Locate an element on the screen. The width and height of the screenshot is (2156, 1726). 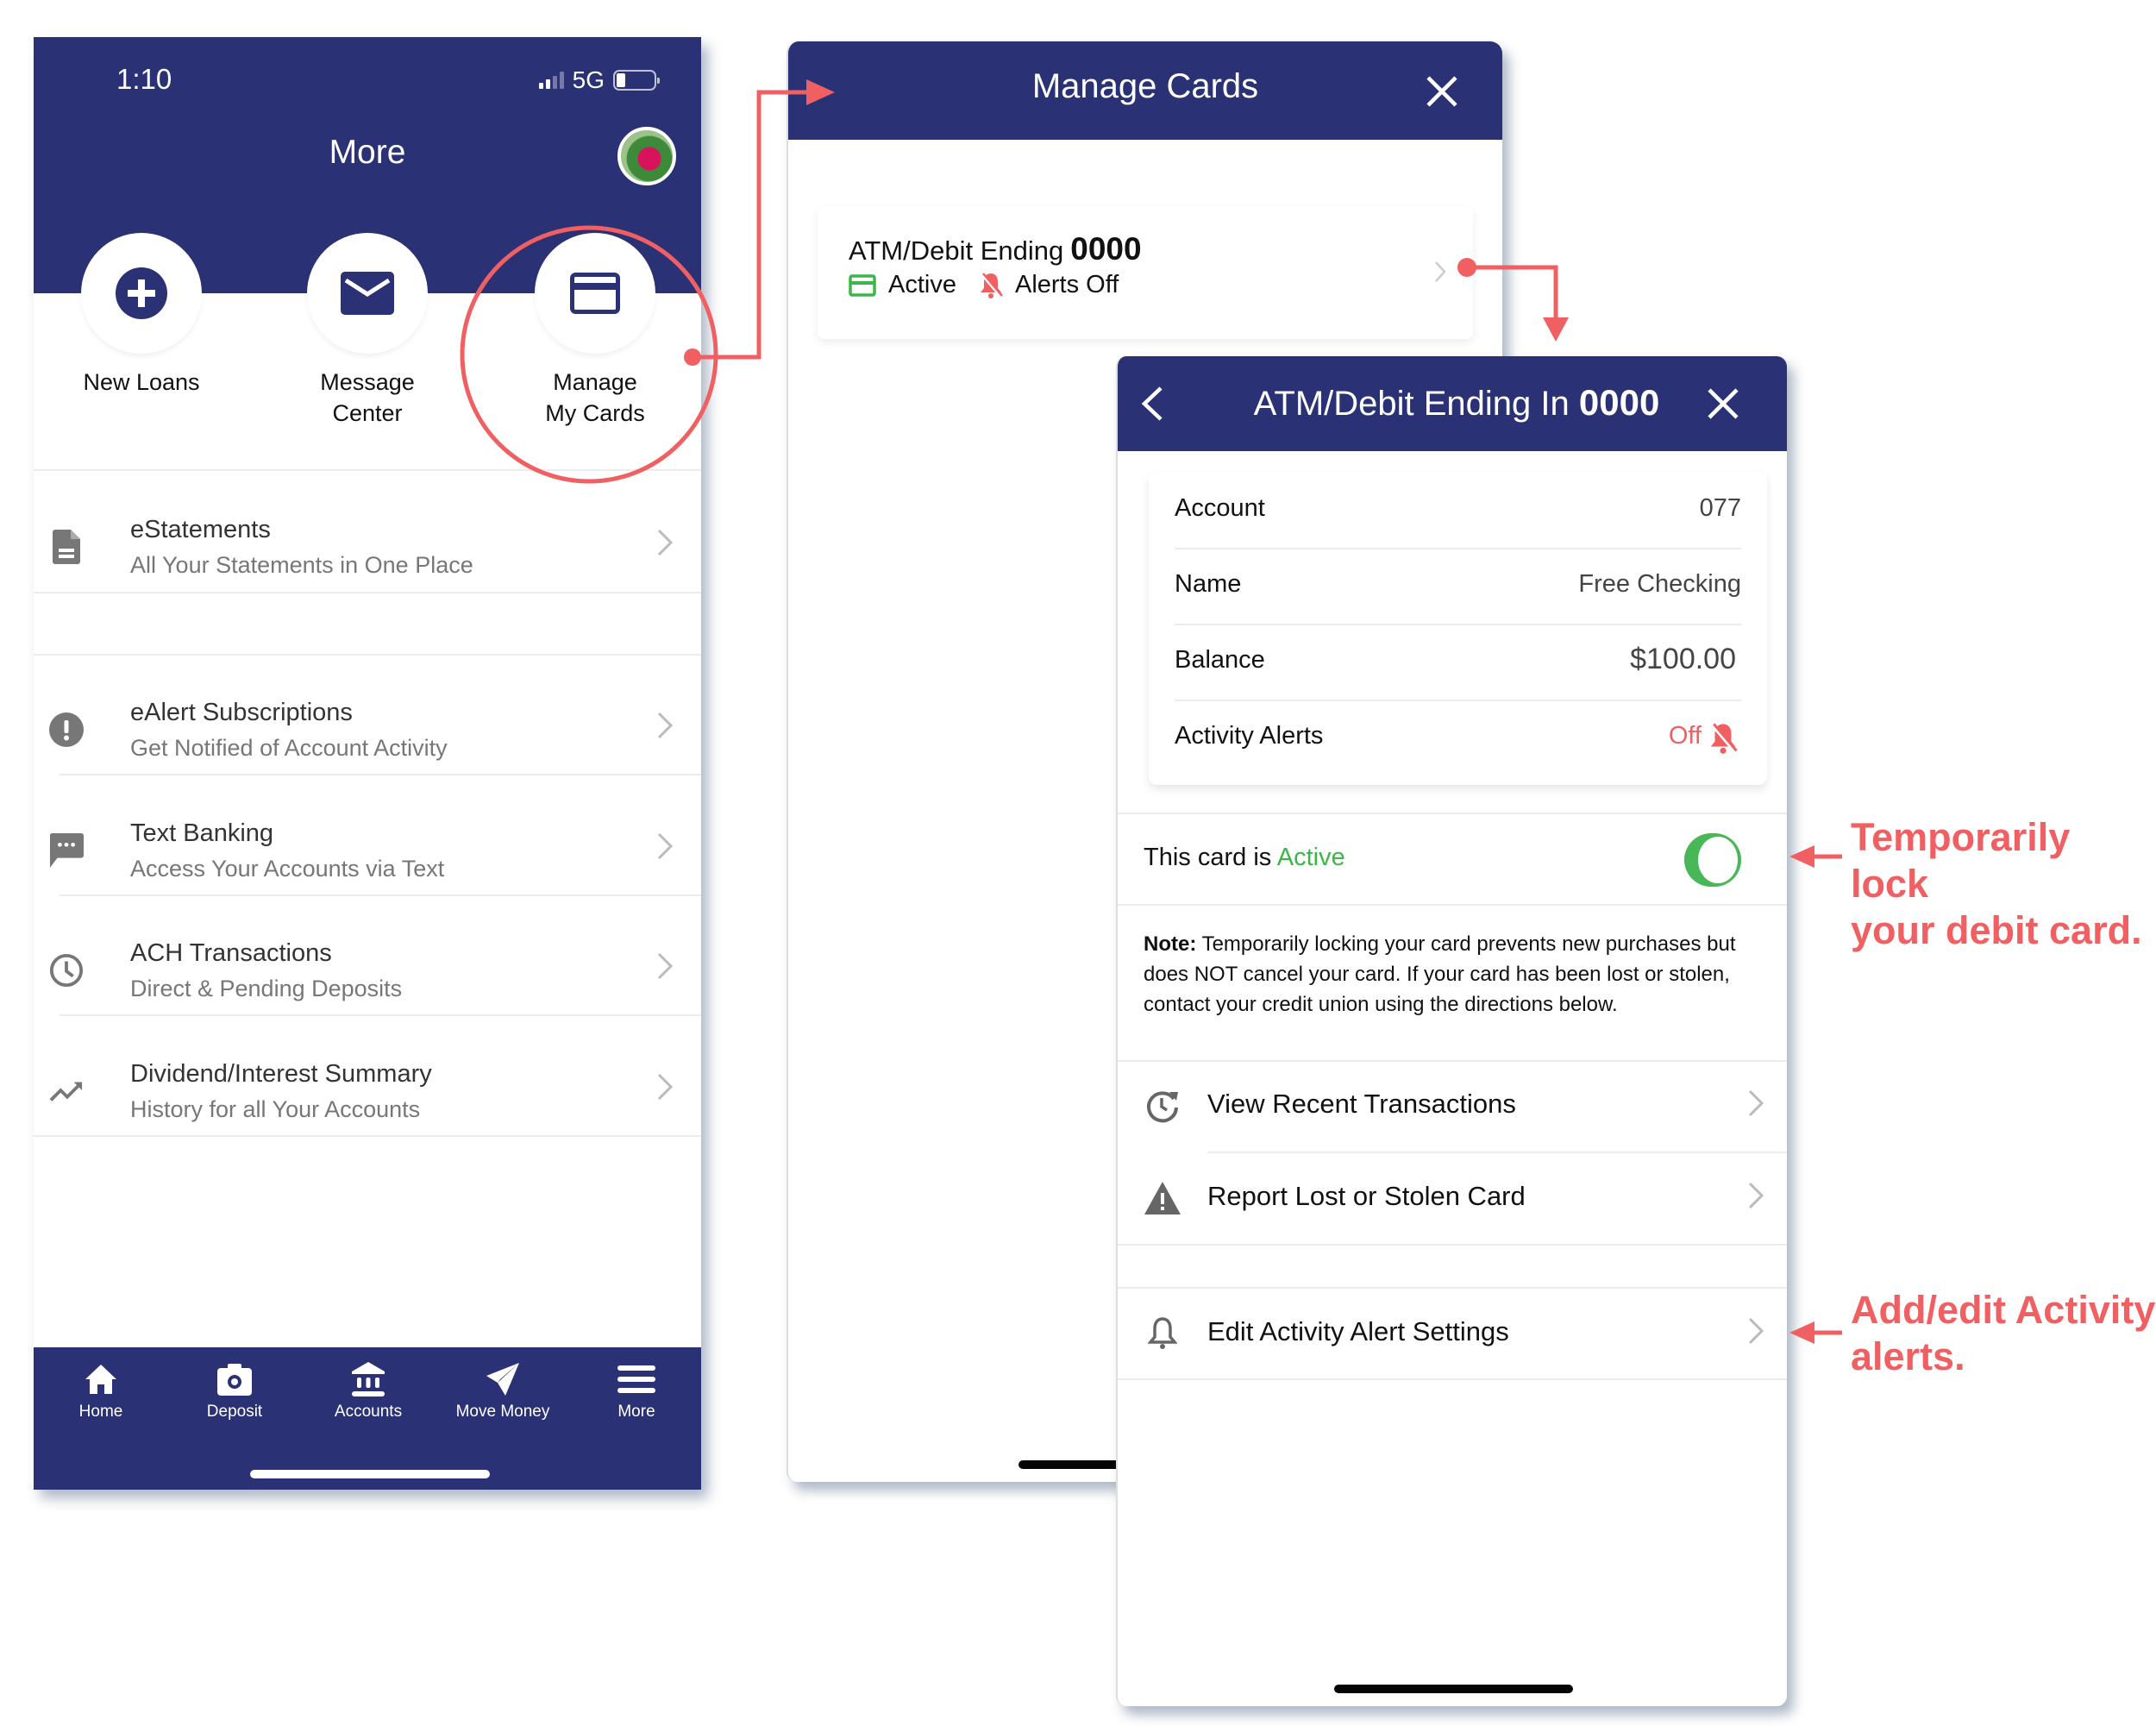
card-status-text: This card is Active is located at coordinates (1244, 858).